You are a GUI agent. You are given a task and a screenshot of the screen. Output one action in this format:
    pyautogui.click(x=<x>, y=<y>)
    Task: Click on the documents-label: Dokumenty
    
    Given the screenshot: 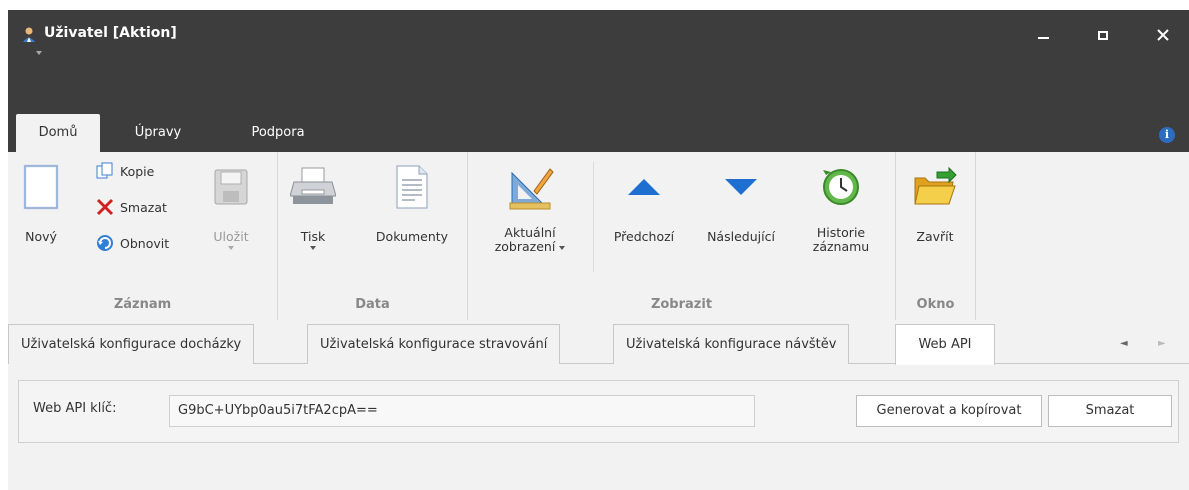 What is the action you would take?
    pyautogui.click(x=412, y=236)
    